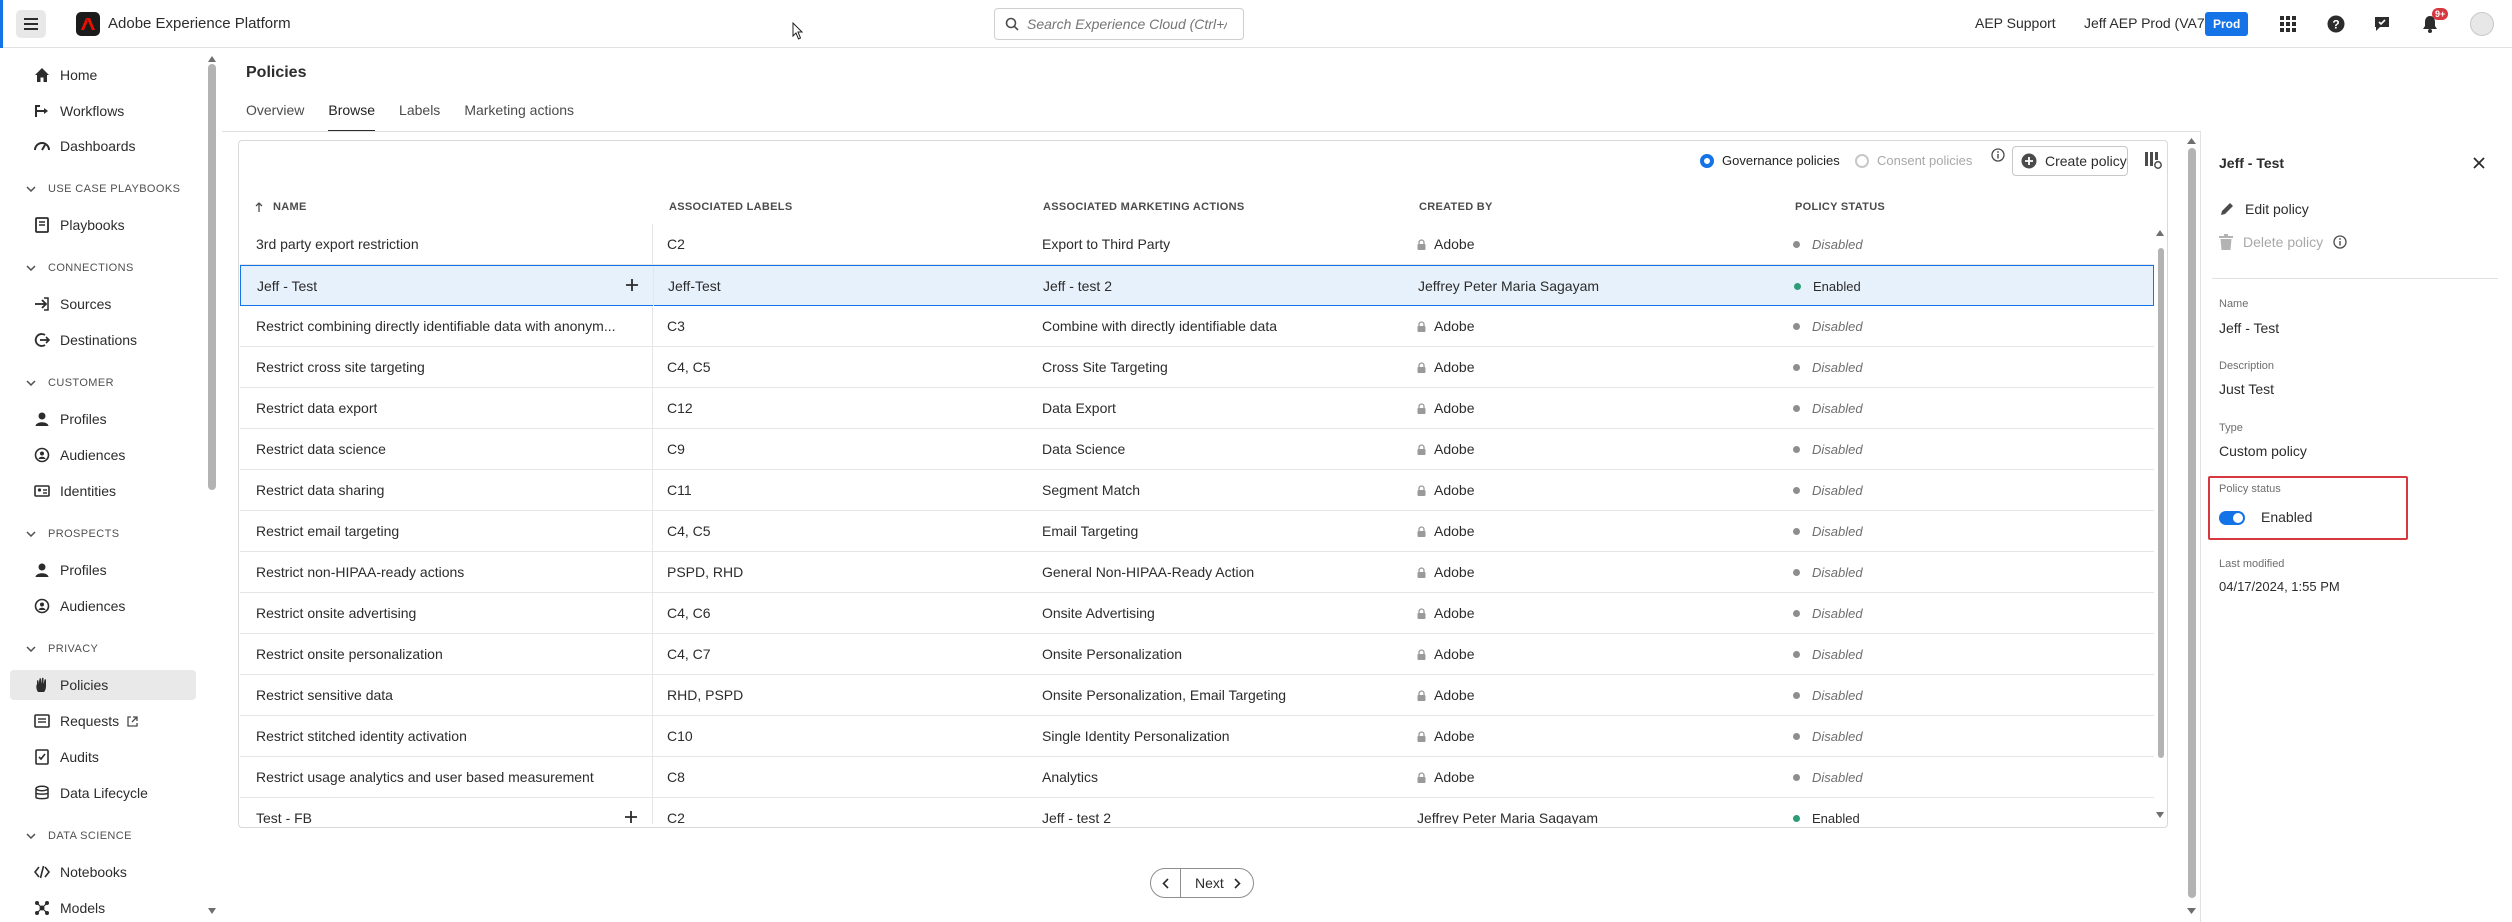 The height and width of the screenshot is (922, 2512). Describe the element at coordinates (62, 649) in the screenshot. I see `nav-section-privacy: PRIVACY` at that location.